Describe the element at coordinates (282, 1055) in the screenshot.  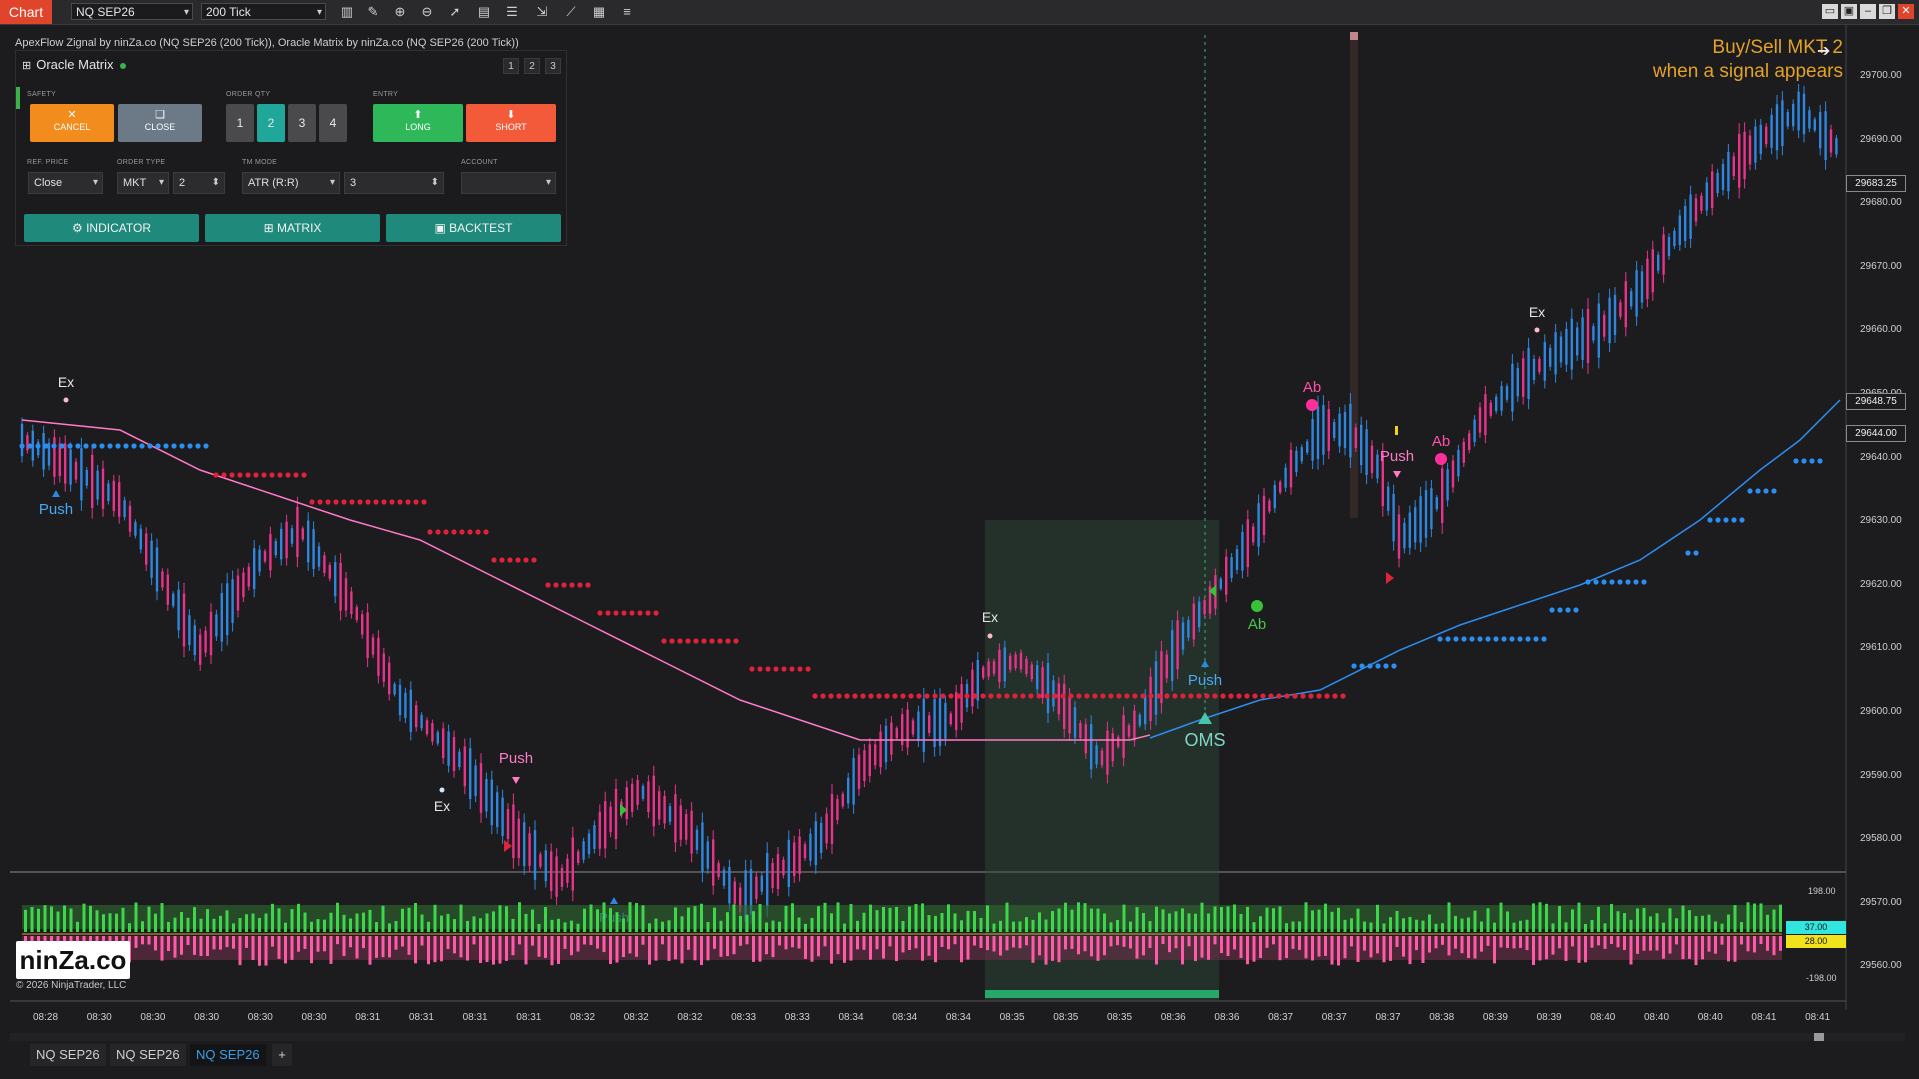
I see `add-tab-button: +` at that location.